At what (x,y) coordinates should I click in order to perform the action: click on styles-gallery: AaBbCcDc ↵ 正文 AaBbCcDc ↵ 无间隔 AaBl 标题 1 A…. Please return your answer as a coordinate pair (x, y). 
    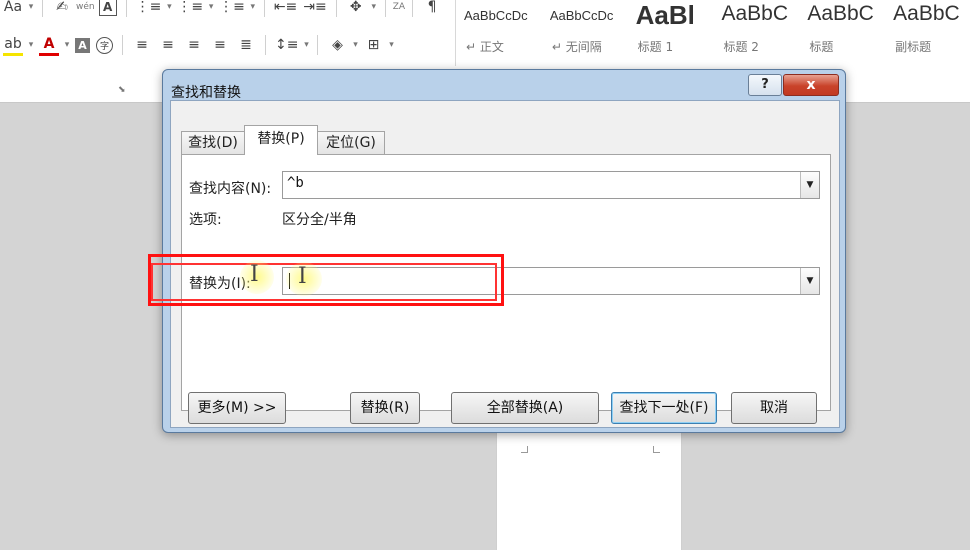
    Looking at the image, I should click on (712, 33).